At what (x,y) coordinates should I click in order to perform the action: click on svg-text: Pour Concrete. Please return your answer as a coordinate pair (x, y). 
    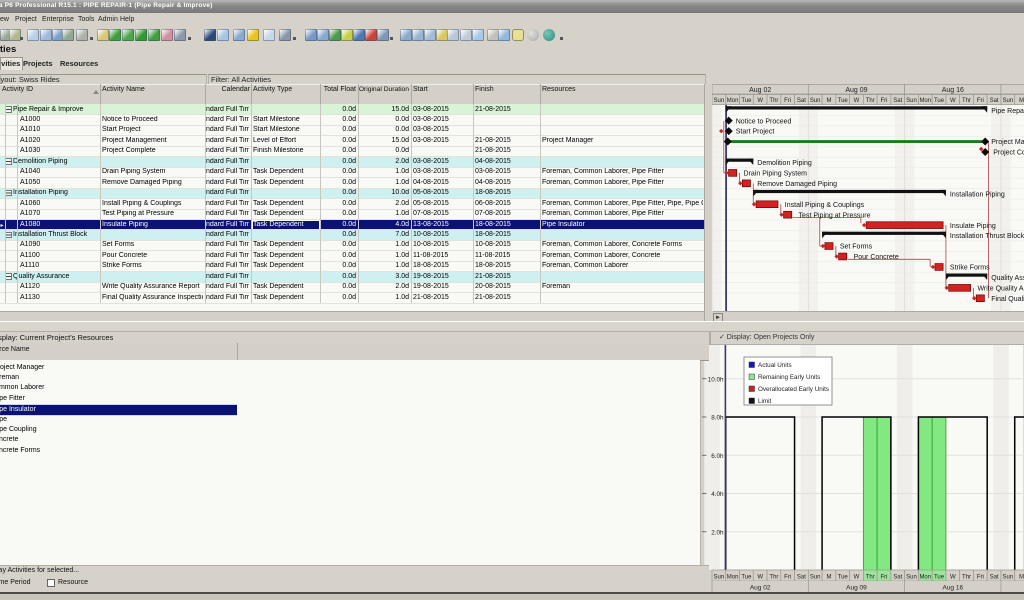
    Looking at the image, I should click on (876, 257).